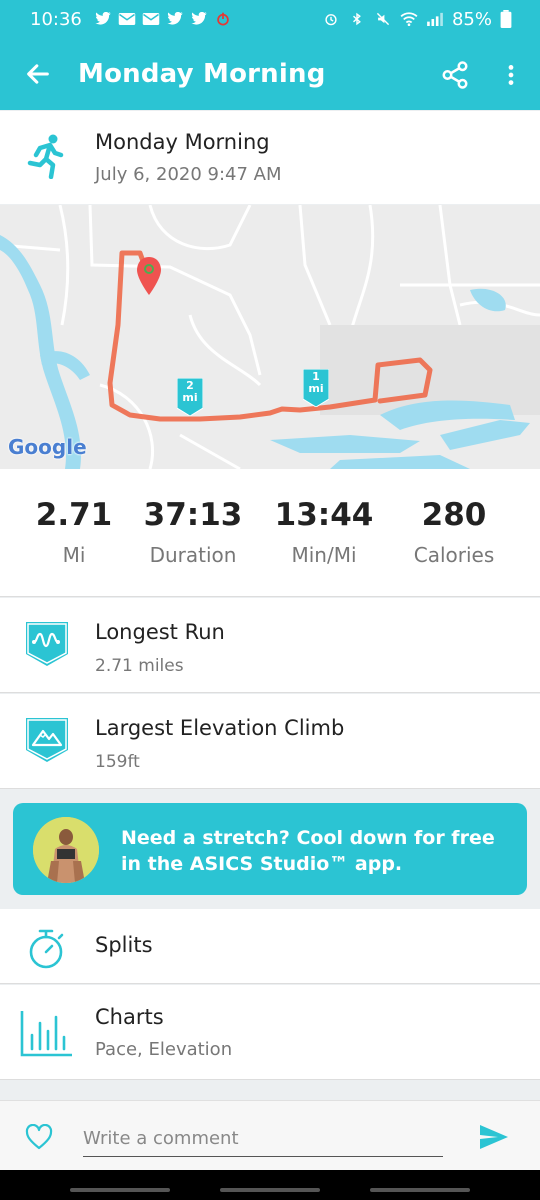  What do you see at coordinates (471, 19) in the screenshot?
I see `battery-percent: 85%` at bounding box center [471, 19].